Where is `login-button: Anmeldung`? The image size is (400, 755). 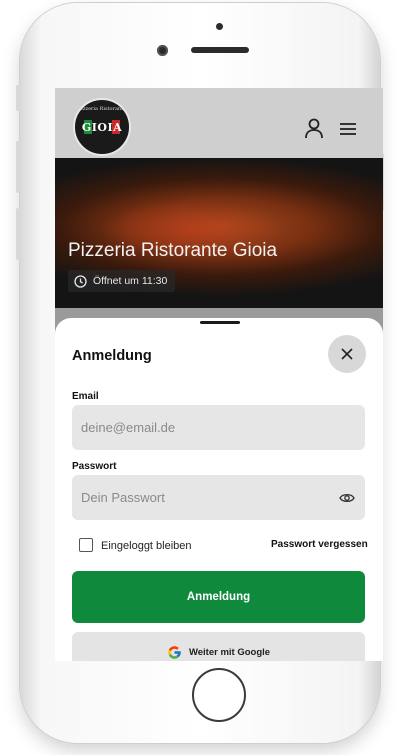 login-button: Anmeldung is located at coordinates (218, 597).